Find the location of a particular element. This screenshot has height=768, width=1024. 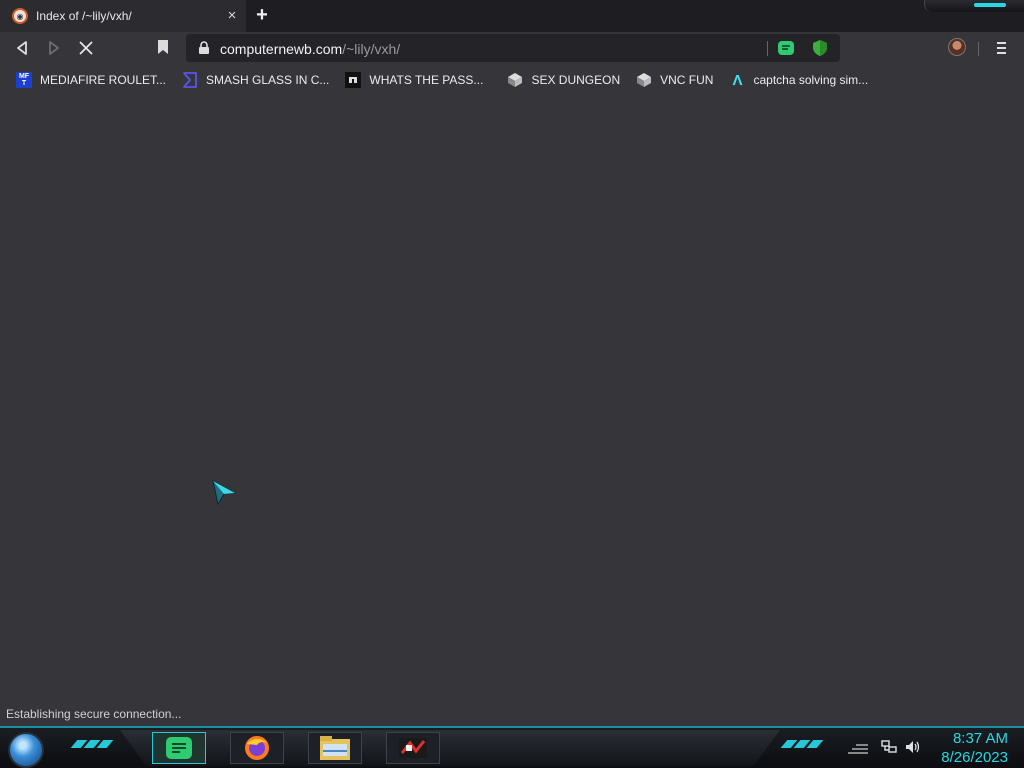

site-favicon-icon: ◉ is located at coordinates (20, 16).